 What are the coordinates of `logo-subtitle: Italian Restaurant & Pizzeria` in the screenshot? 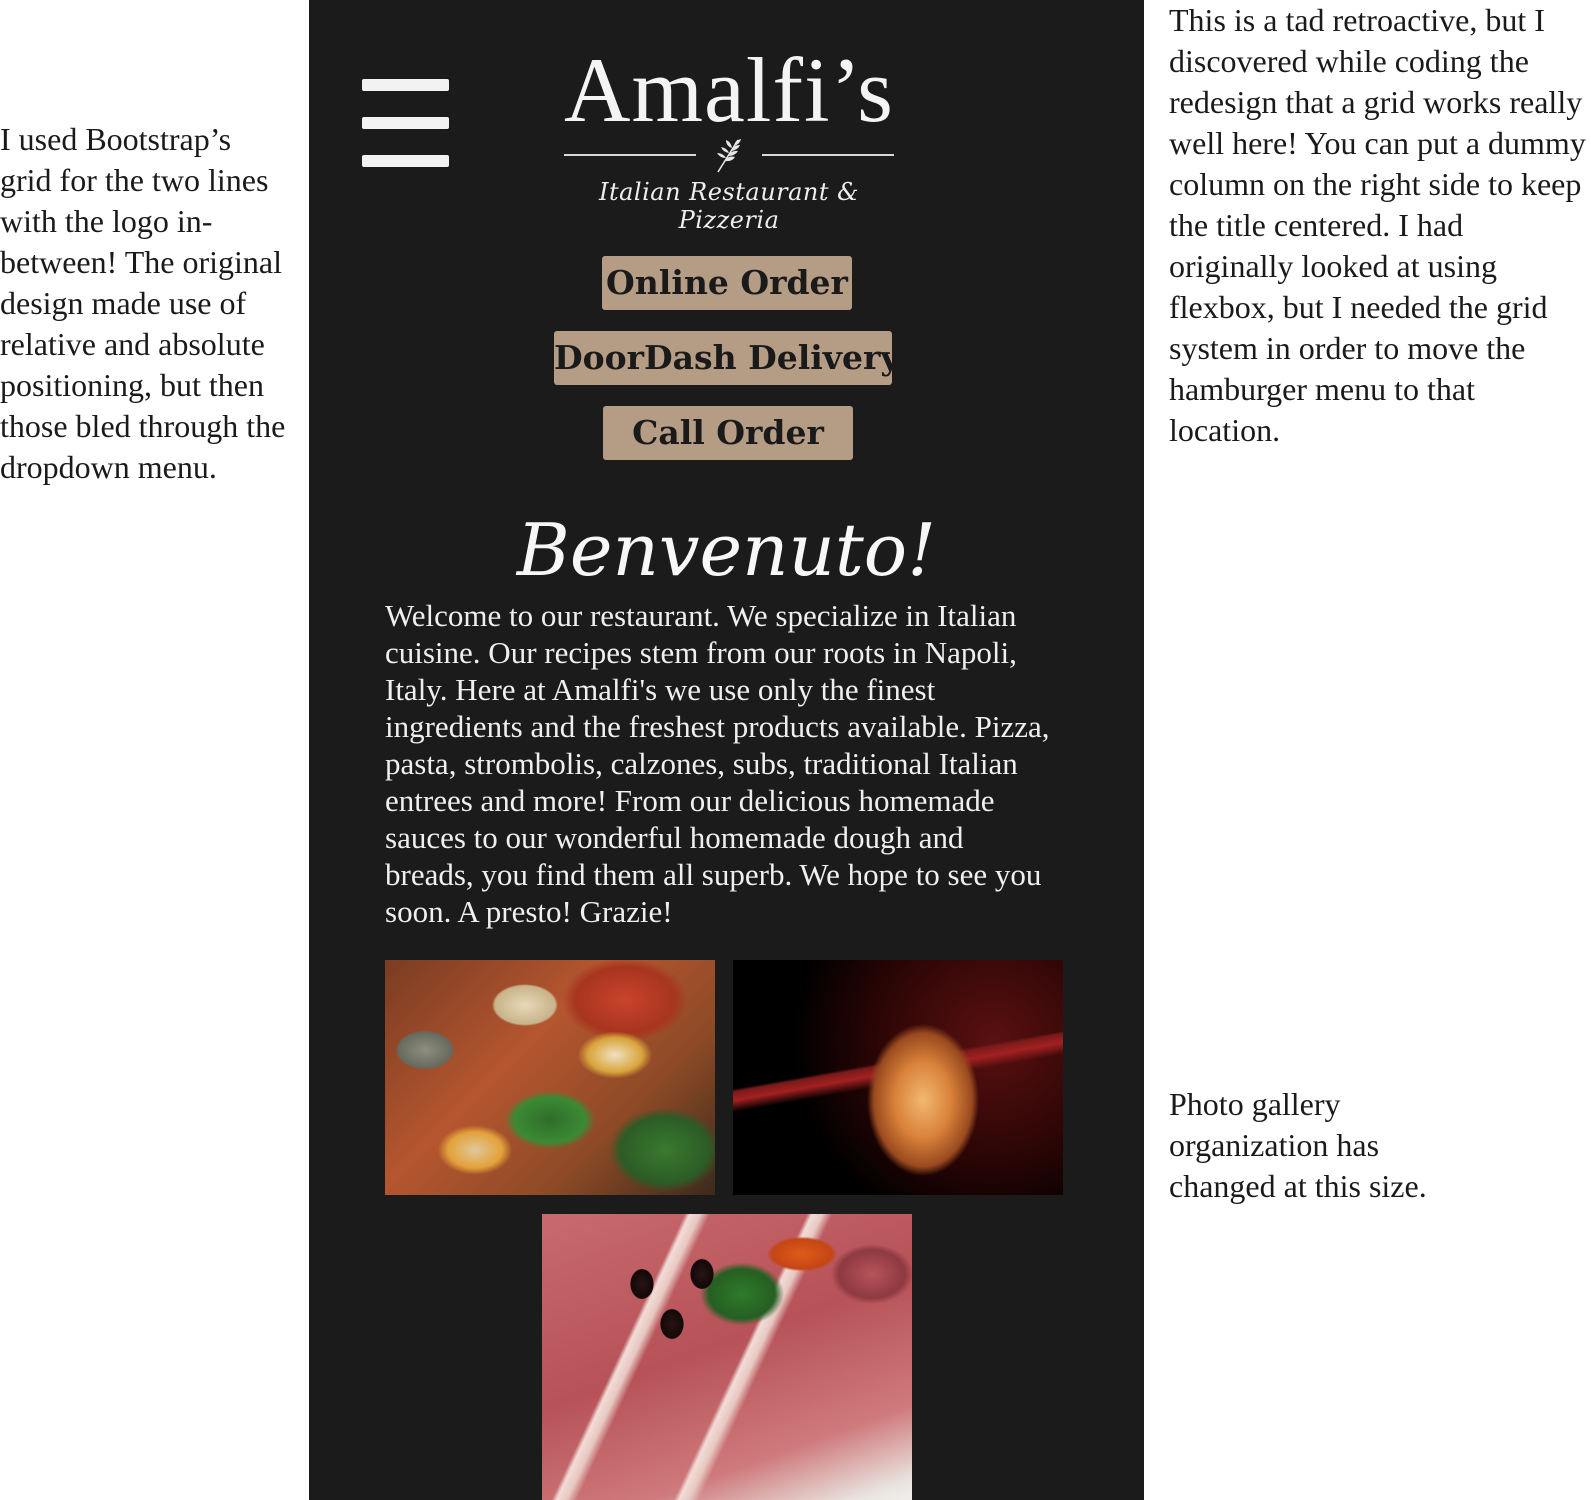 It's located at (729, 206).